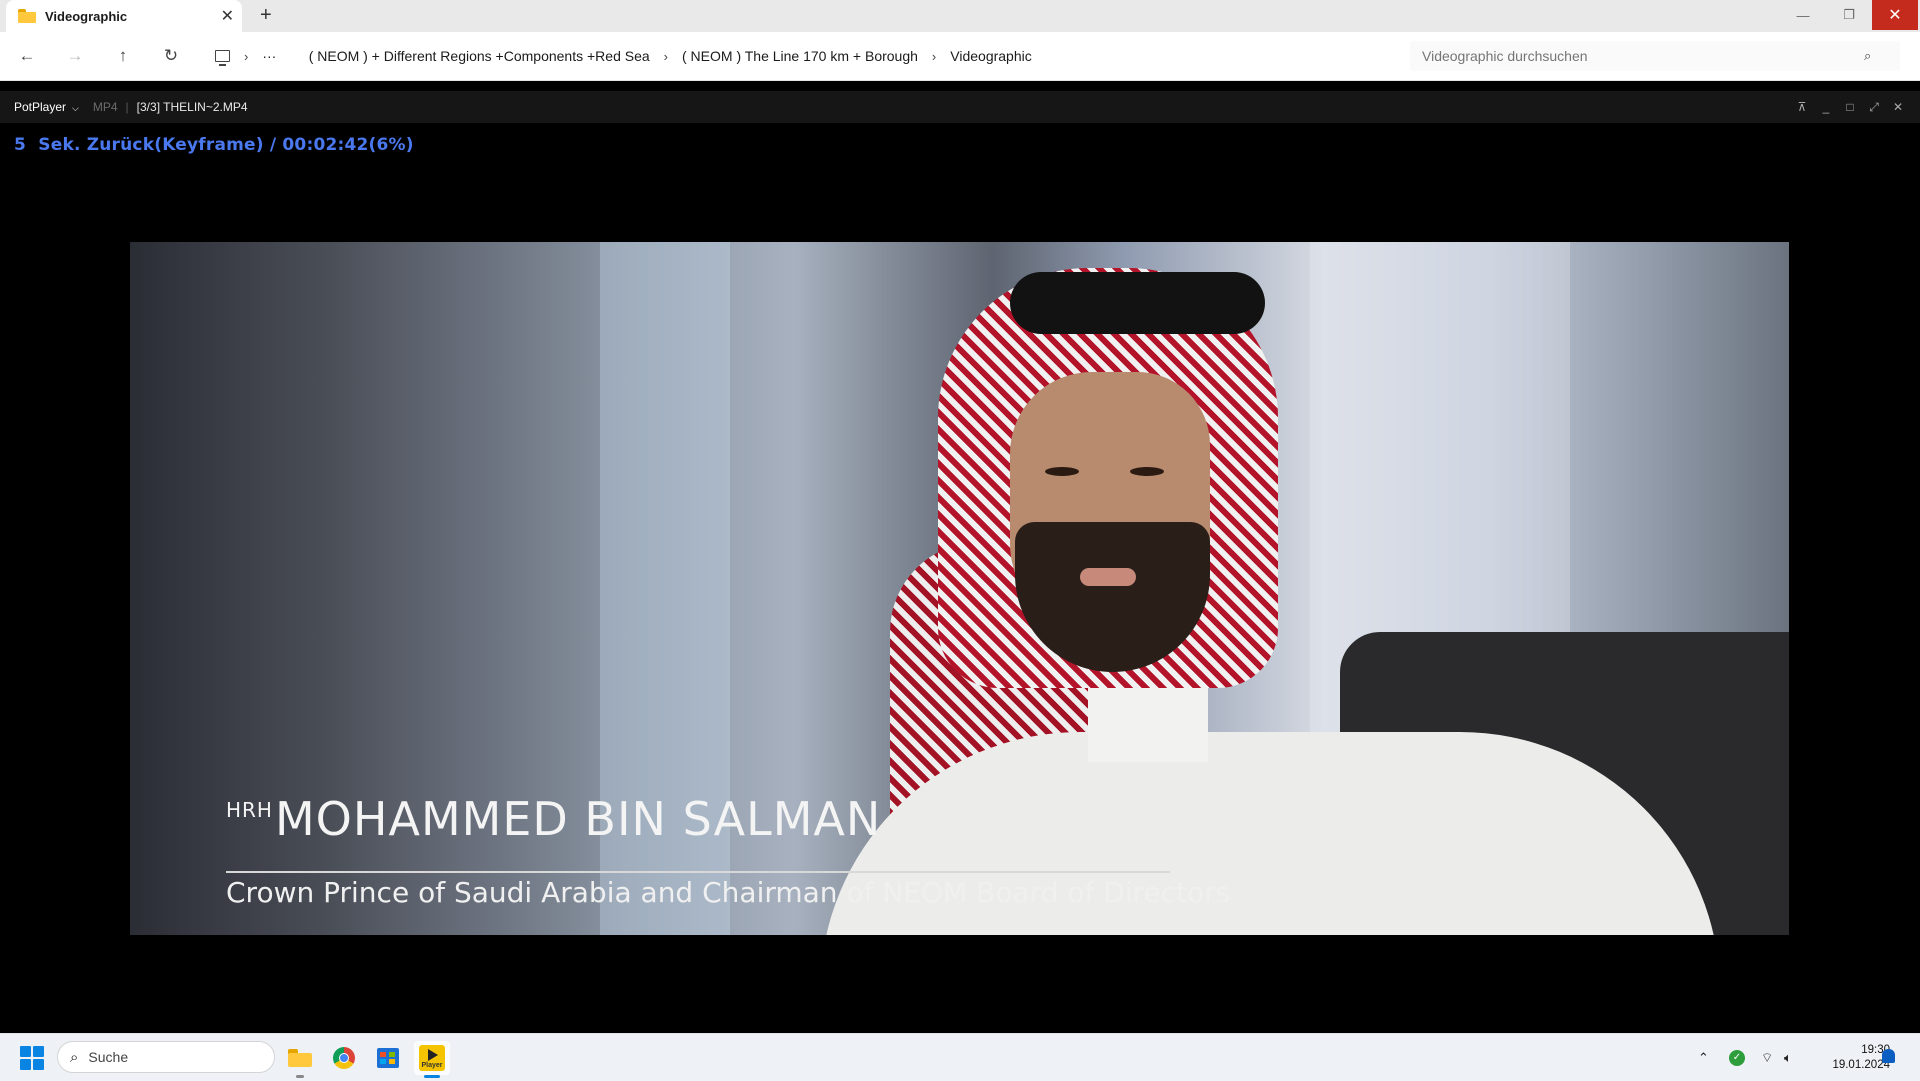 Image resolution: width=1920 pixels, height=1081 pixels. Describe the element at coordinates (1895, 15) in the screenshot. I see `window-close-button: ✕` at that location.